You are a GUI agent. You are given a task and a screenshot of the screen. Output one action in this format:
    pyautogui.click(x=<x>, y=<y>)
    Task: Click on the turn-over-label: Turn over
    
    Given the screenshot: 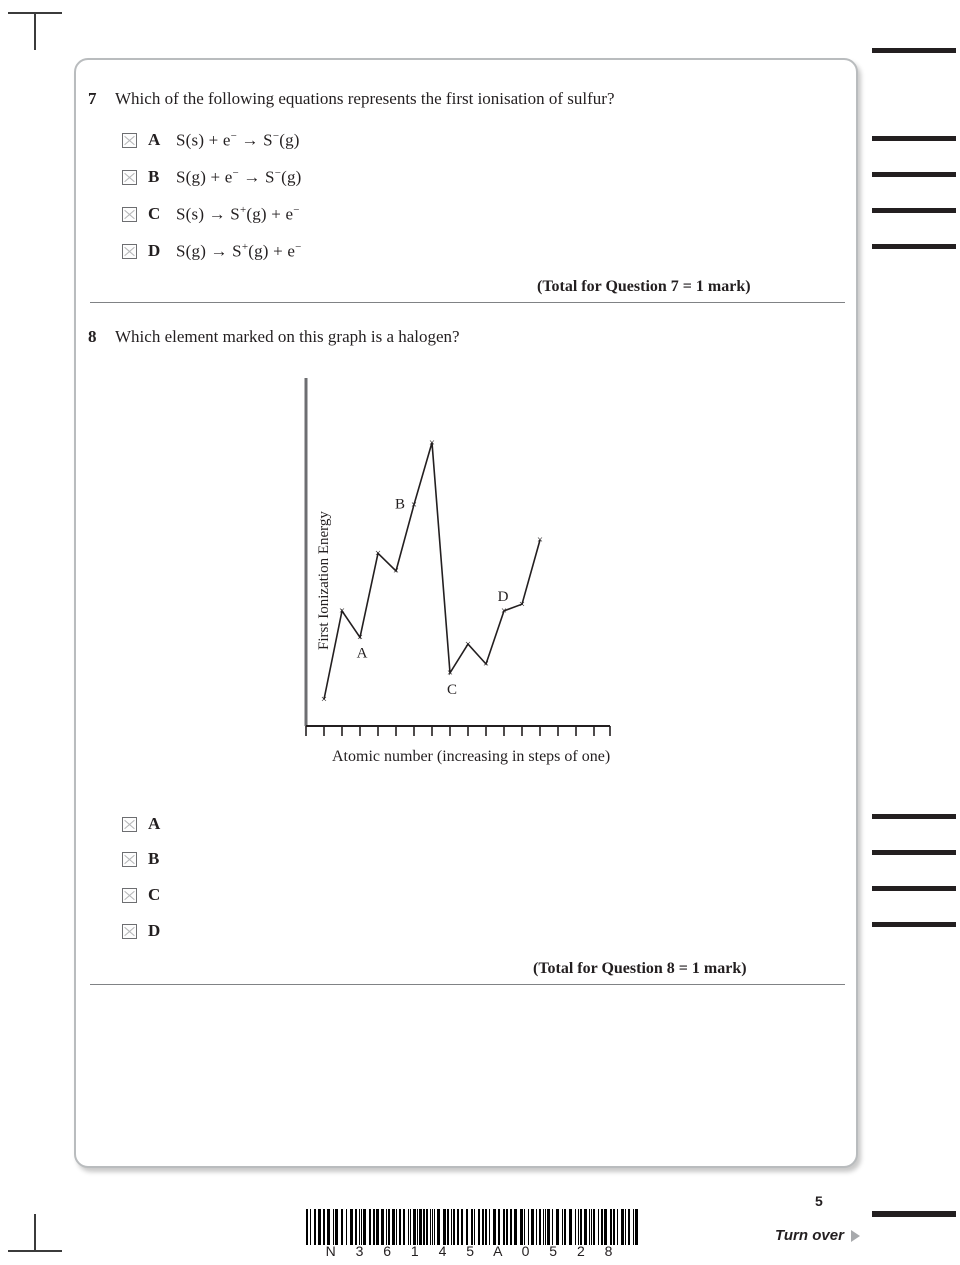 What is the action you would take?
    pyautogui.click(x=817, y=1235)
    